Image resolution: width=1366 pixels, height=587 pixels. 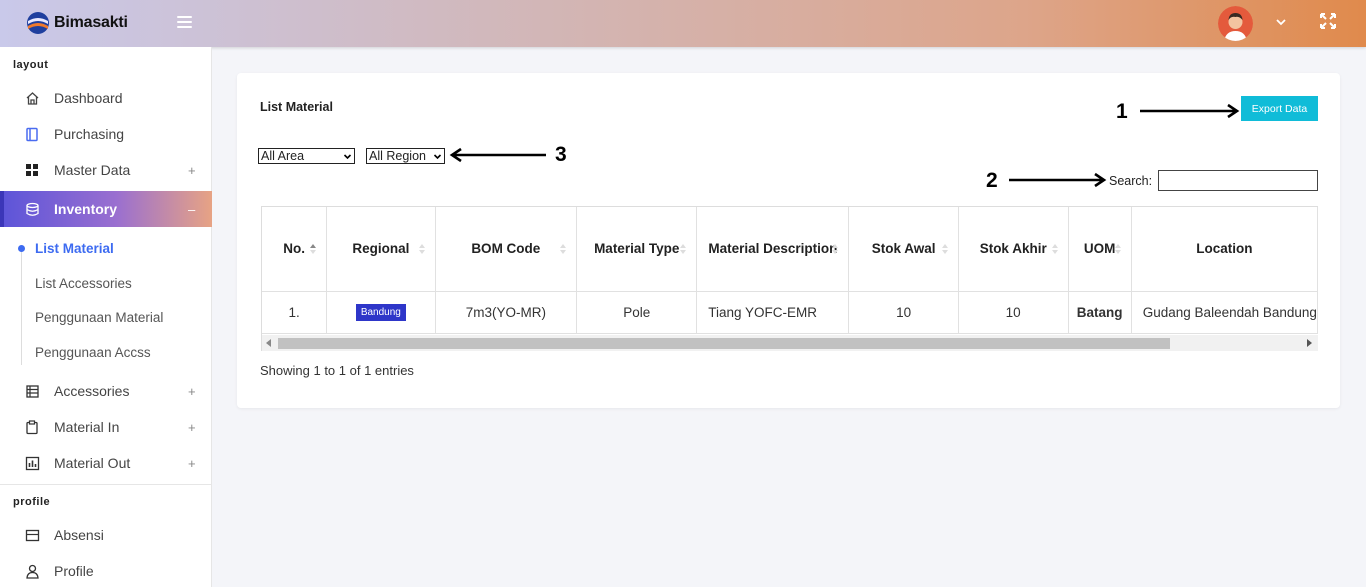 What do you see at coordinates (561, 154) in the screenshot?
I see `annotation-number-3: 3` at bounding box center [561, 154].